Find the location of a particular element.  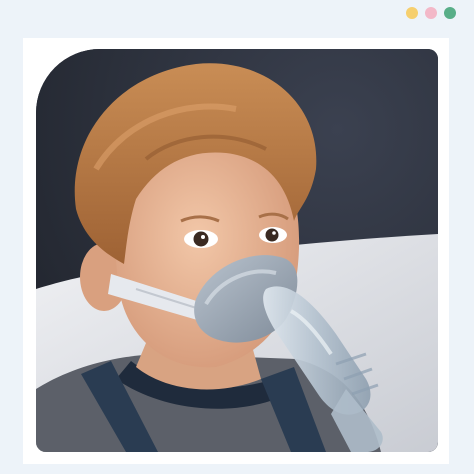

title-bar is located at coordinates (237, 18).